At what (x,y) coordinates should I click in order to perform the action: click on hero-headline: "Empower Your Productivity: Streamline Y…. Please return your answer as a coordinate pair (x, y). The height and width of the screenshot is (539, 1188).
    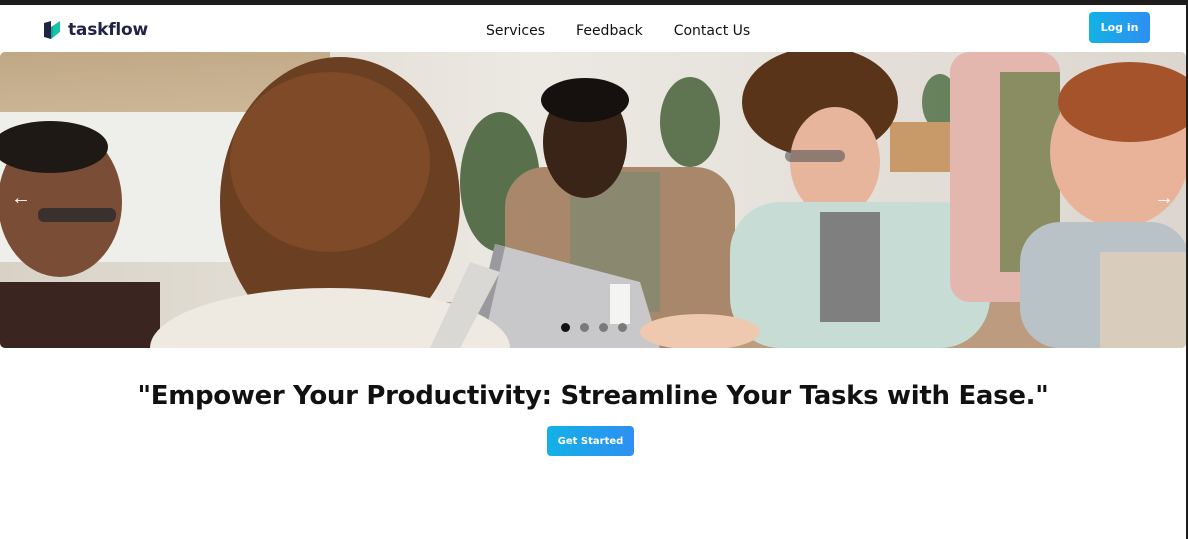
    Looking at the image, I should click on (593, 396).